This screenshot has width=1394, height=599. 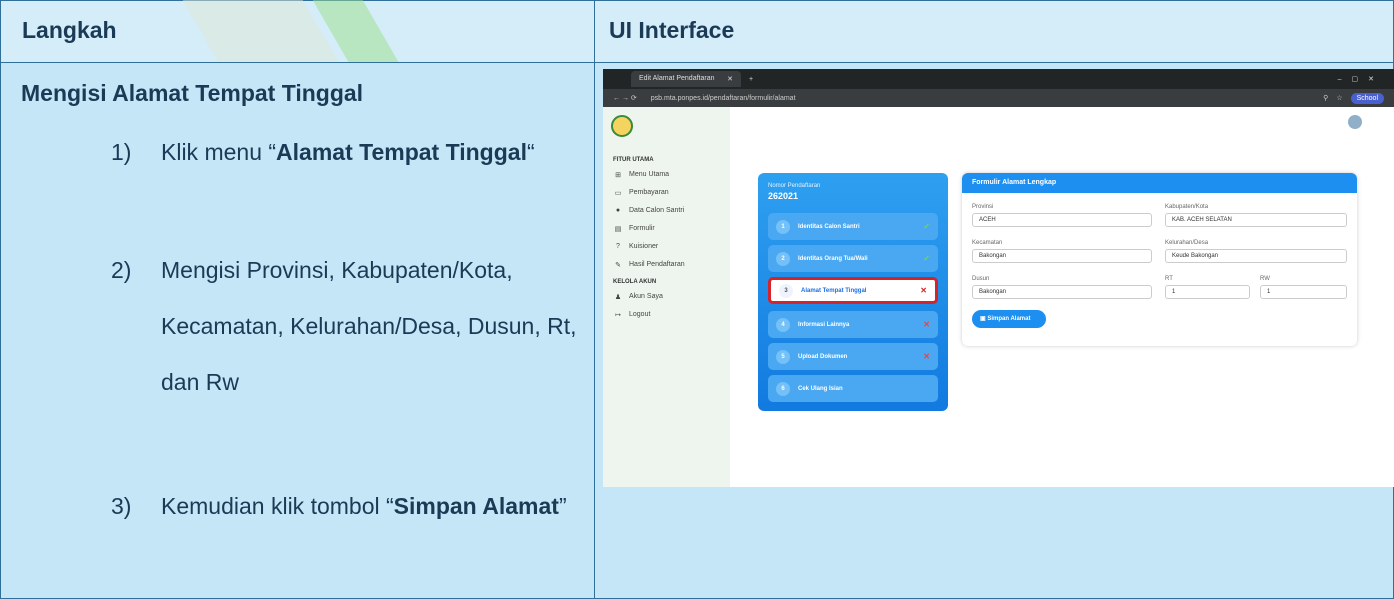 What do you see at coordinates (1303, 292) in the screenshot?
I see `rw-input: 1` at bounding box center [1303, 292].